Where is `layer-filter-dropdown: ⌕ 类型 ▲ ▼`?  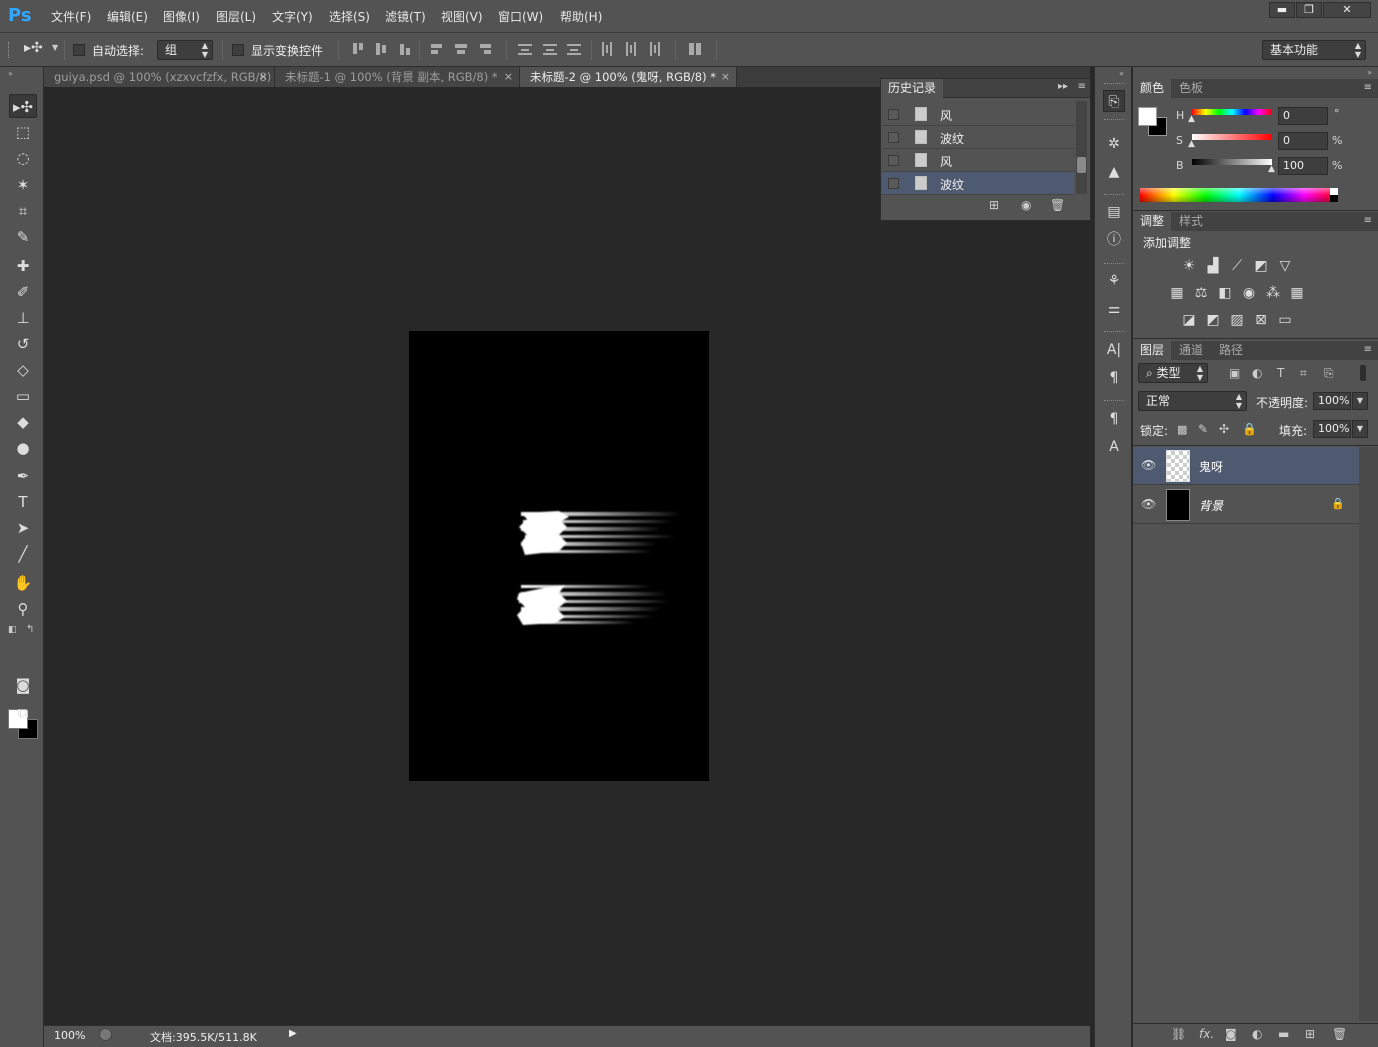
layer-filter-dropdown: ⌕ 类型 ▲ ▼ is located at coordinates (1173, 373).